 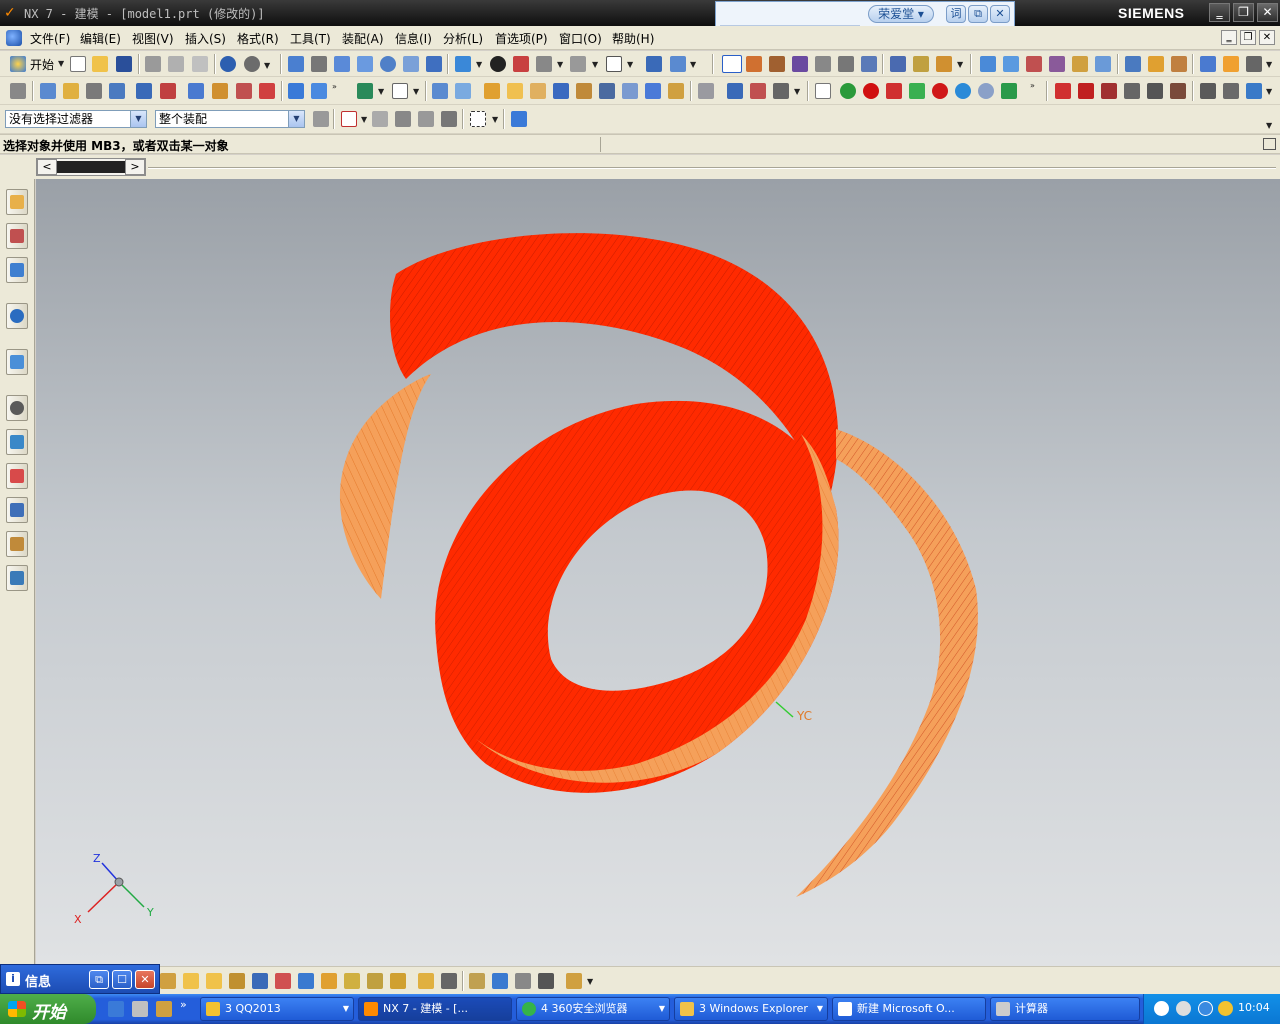 What do you see at coordinates (71, 91) in the screenshot?
I see `extrude-icon` at bounding box center [71, 91].